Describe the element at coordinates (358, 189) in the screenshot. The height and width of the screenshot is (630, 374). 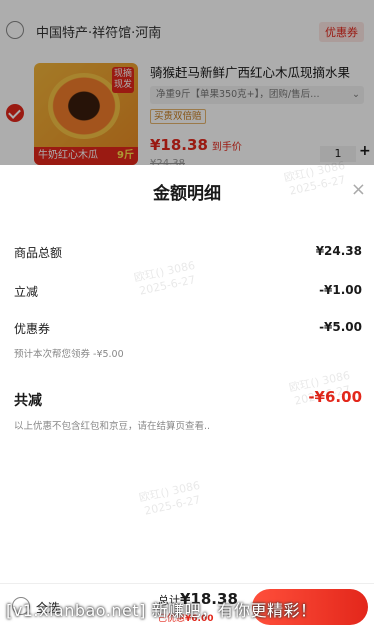
I see `close-icon: ×` at that location.